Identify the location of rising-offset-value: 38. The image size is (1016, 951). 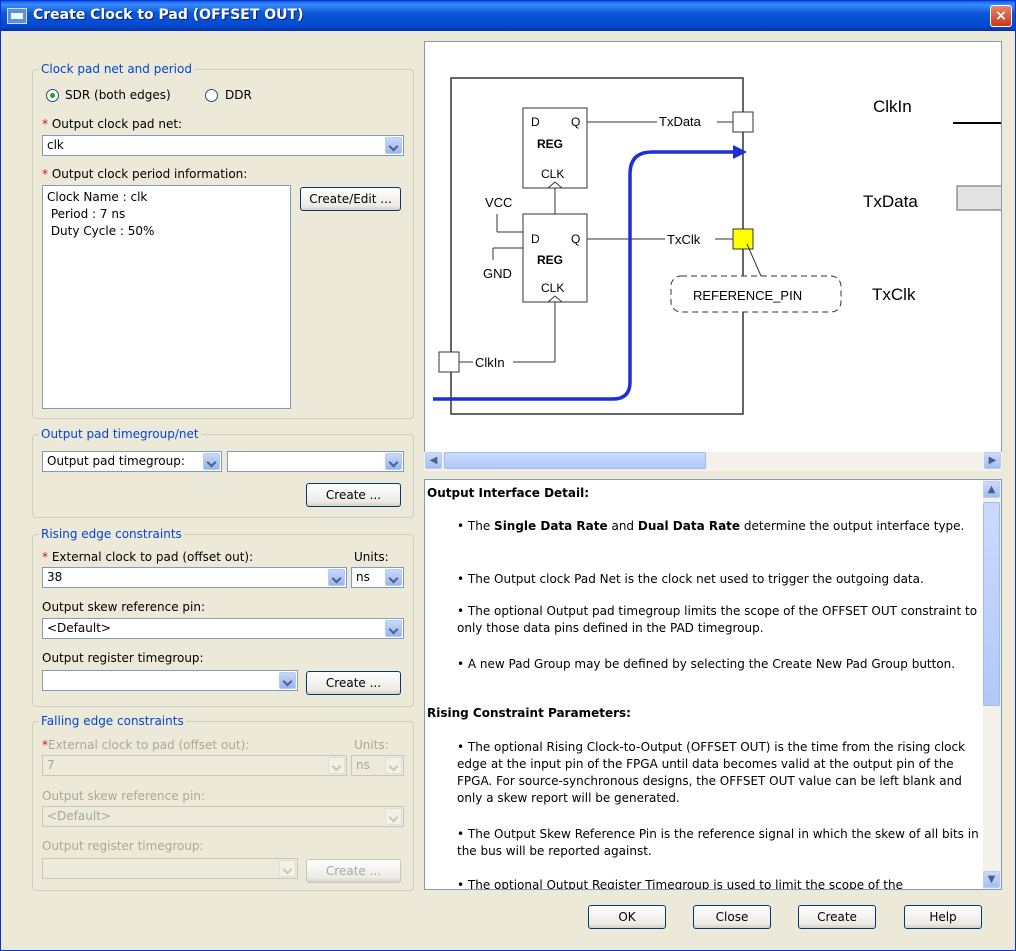
(55, 577).